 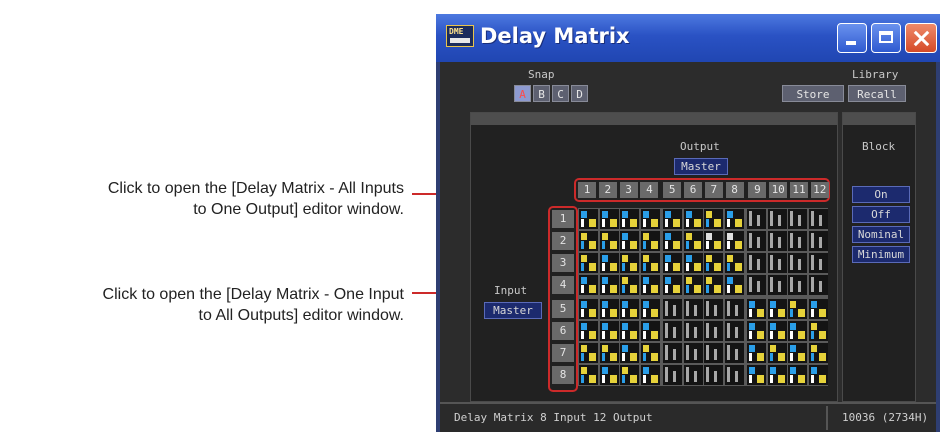 I want to click on library-store-button: Store, so click(x=813, y=93).